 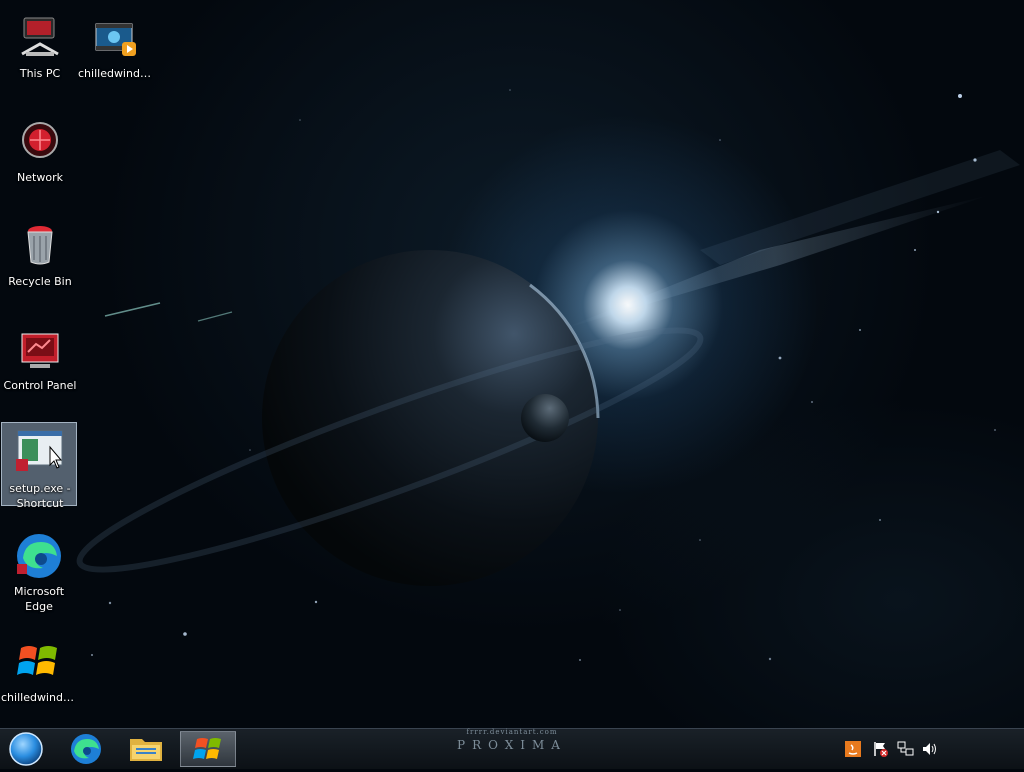 I want to click on control-panel-icon, so click(x=40, y=350).